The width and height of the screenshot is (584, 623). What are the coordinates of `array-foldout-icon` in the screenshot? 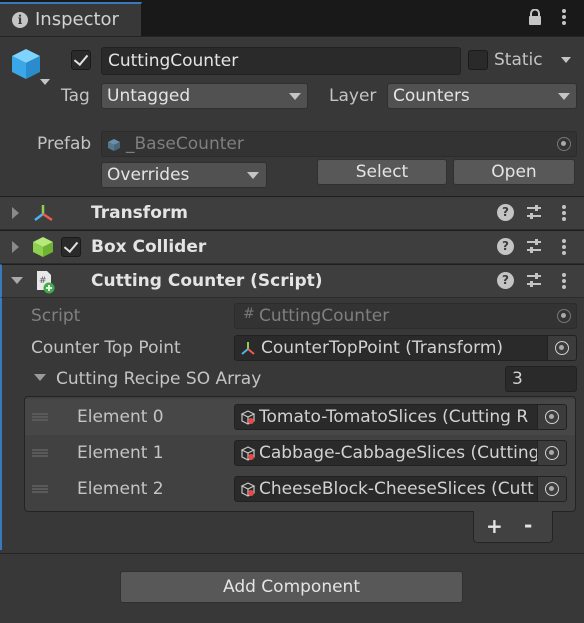 It's located at (40, 377).